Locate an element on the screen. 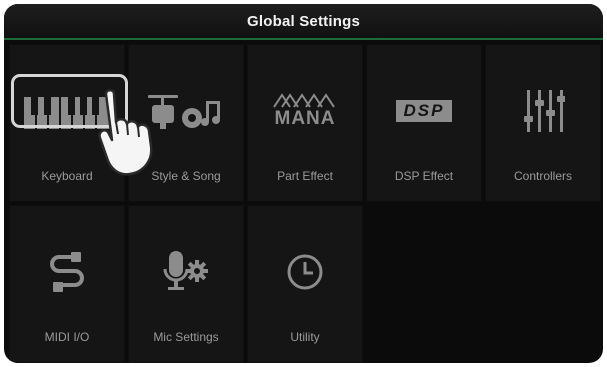 Image resolution: width=607 pixels, height=367 pixels. tile-label: Controllers is located at coordinates (543, 176).